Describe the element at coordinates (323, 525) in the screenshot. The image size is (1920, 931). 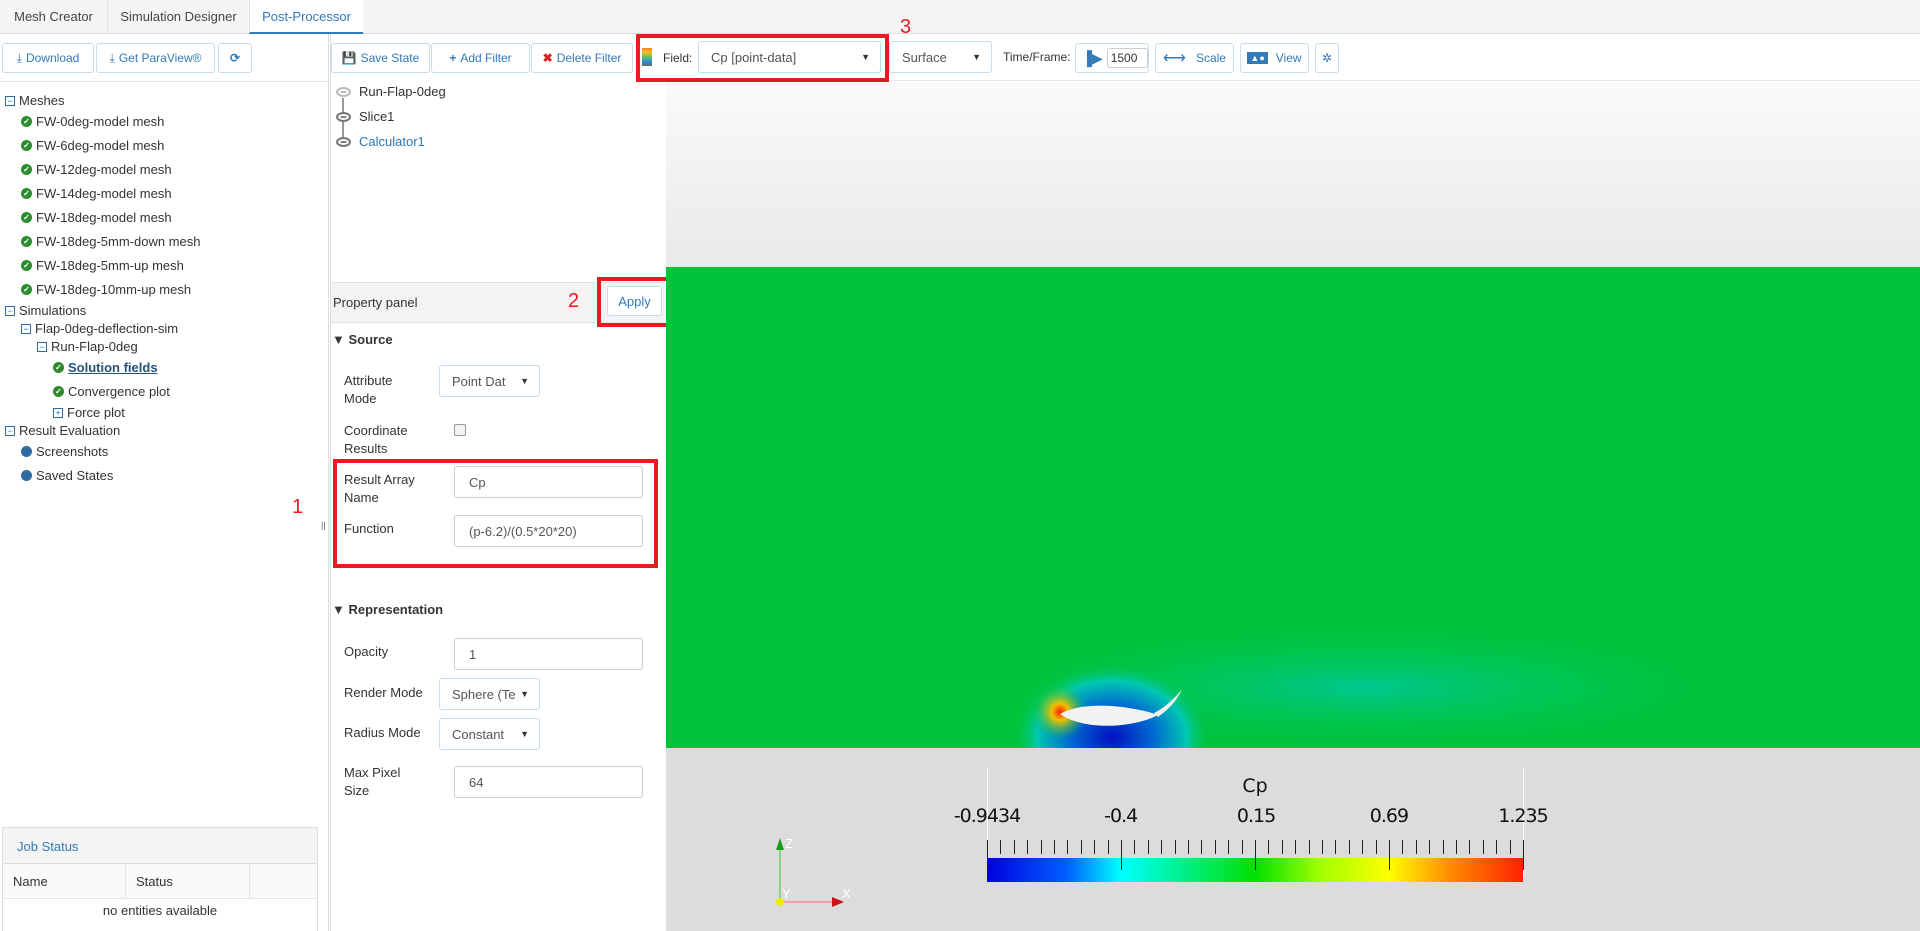
I see `splitter-handle: ||` at that location.